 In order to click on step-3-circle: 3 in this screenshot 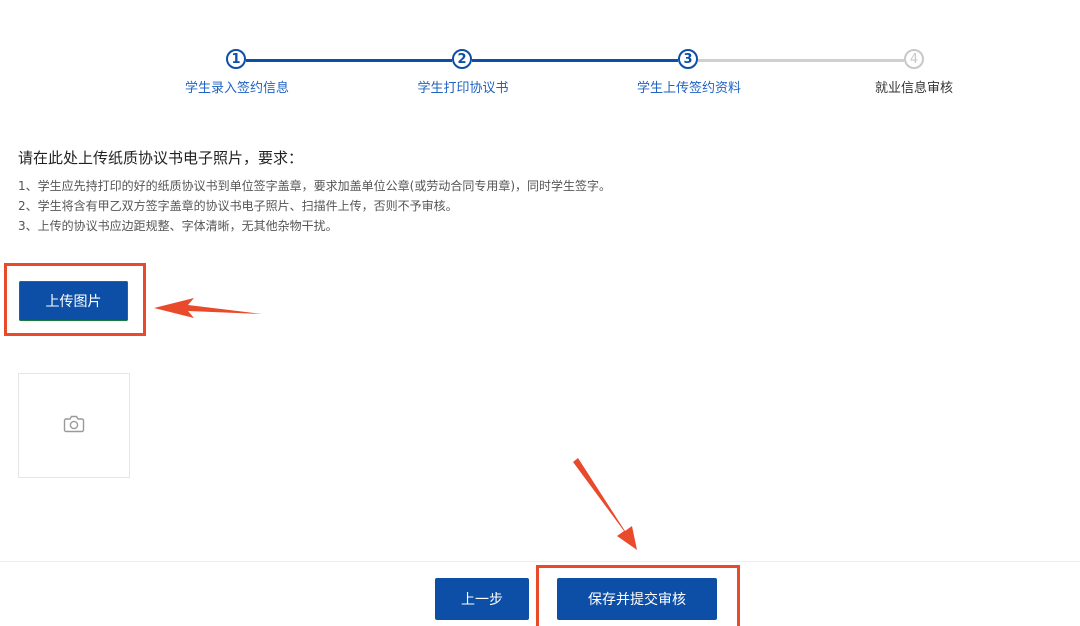, I will do `click(688, 59)`.